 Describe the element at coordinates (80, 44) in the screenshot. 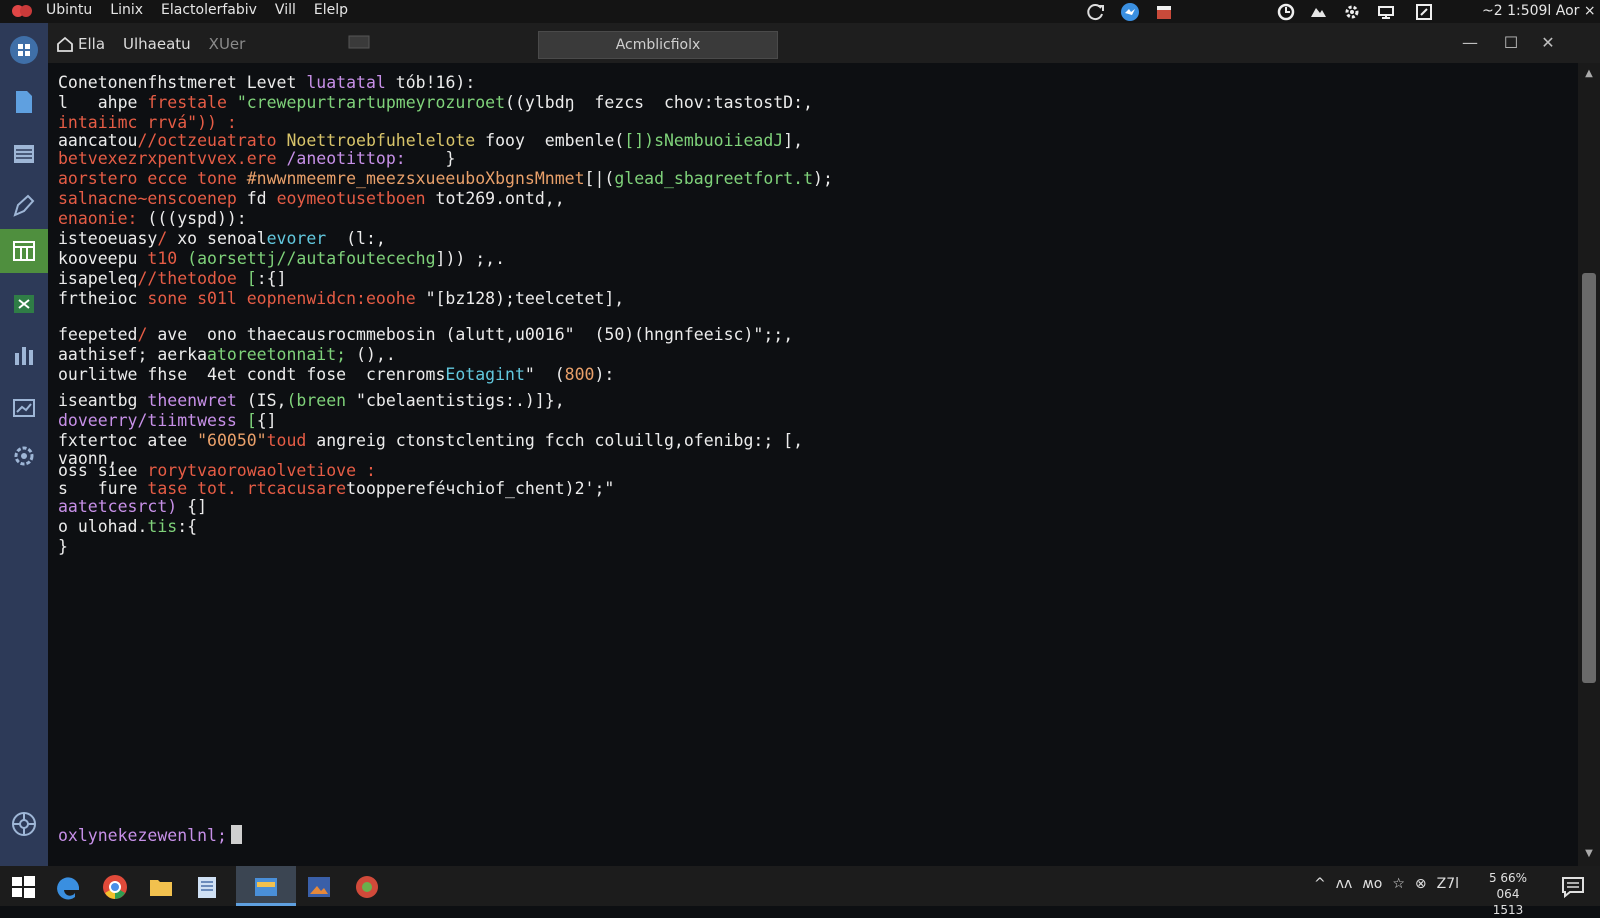

I see `tab-home: Ella` at that location.